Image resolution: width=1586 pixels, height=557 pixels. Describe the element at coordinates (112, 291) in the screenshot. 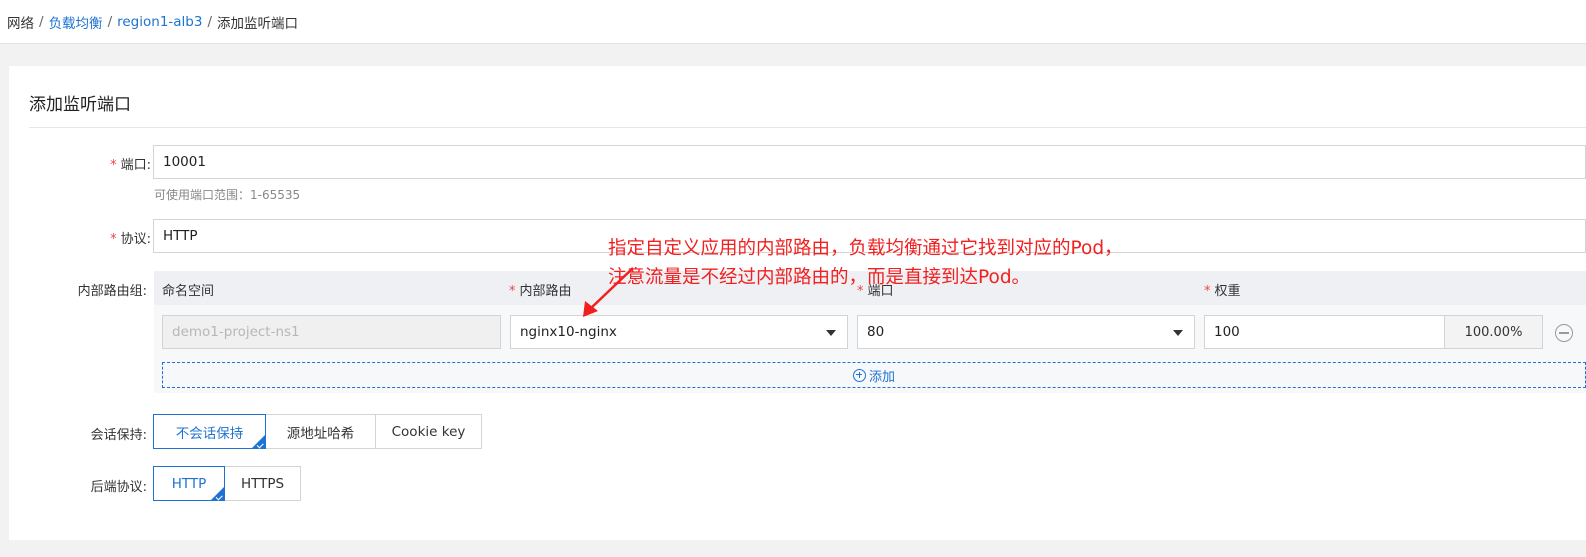

I see `route-group-label: 内部路由组:` at that location.